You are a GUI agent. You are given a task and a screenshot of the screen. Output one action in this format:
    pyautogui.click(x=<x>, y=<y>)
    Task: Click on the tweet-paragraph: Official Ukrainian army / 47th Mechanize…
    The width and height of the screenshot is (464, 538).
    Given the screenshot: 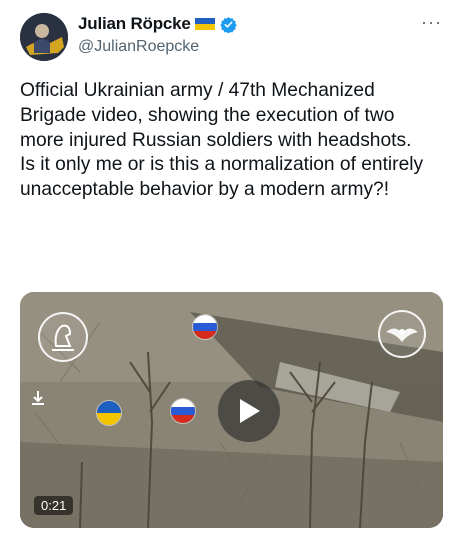 What is the action you would take?
    pyautogui.click(x=216, y=115)
    